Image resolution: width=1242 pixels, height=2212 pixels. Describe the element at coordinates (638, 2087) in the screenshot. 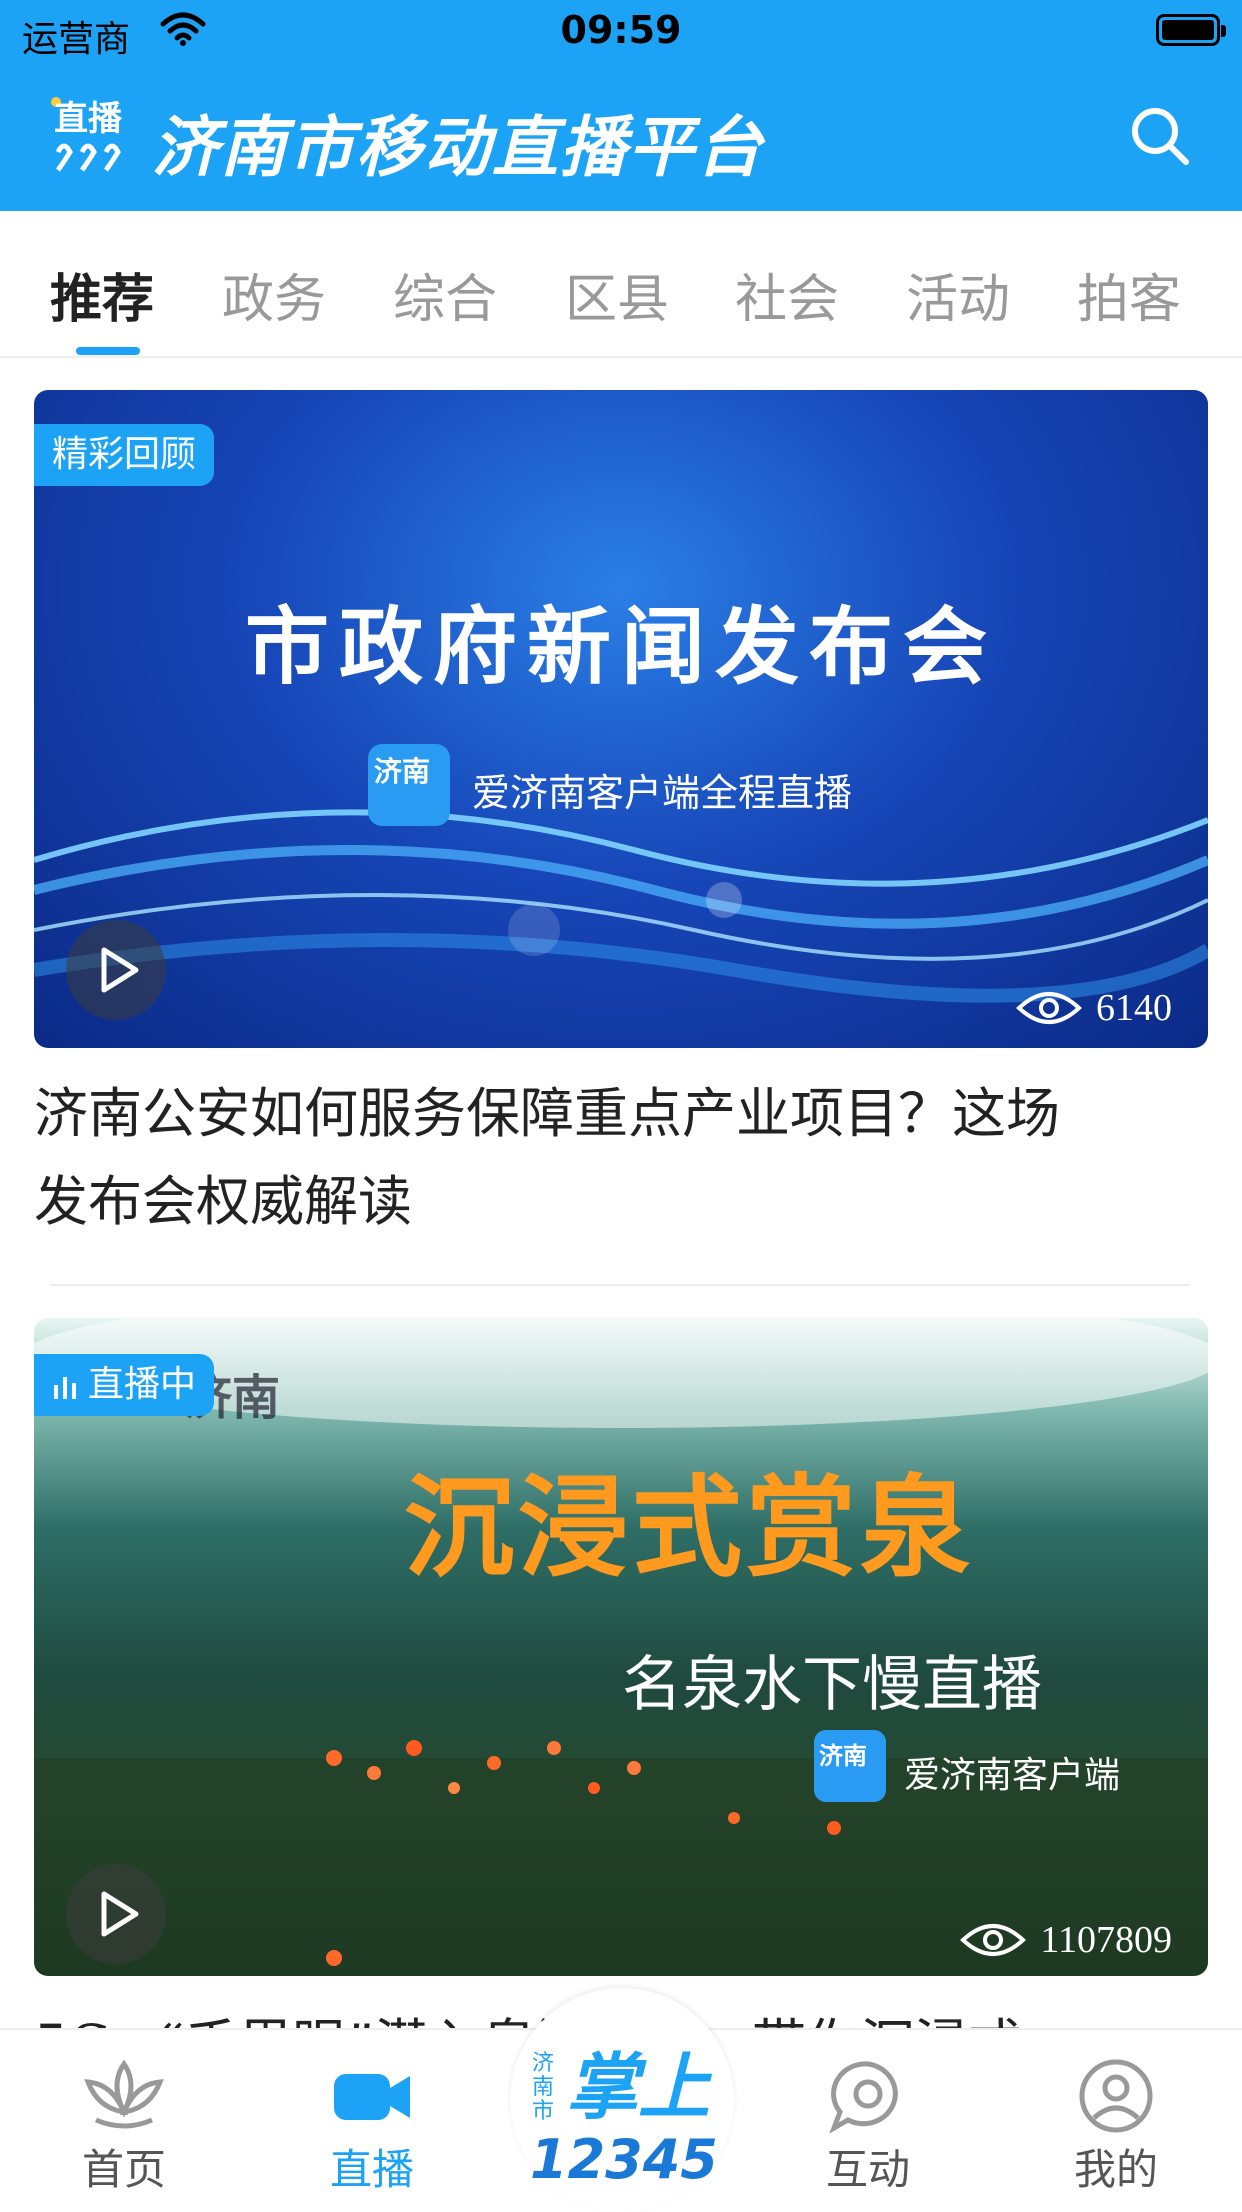

I see `center-big-label: 掌上` at that location.